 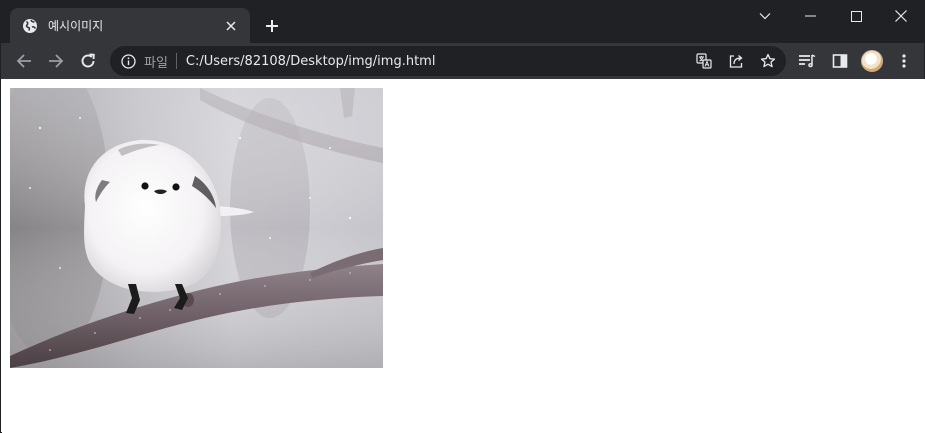 What do you see at coordinates (30, 26) in the screenshot?
I see `globe-icon` at bounding box center [30, 26].